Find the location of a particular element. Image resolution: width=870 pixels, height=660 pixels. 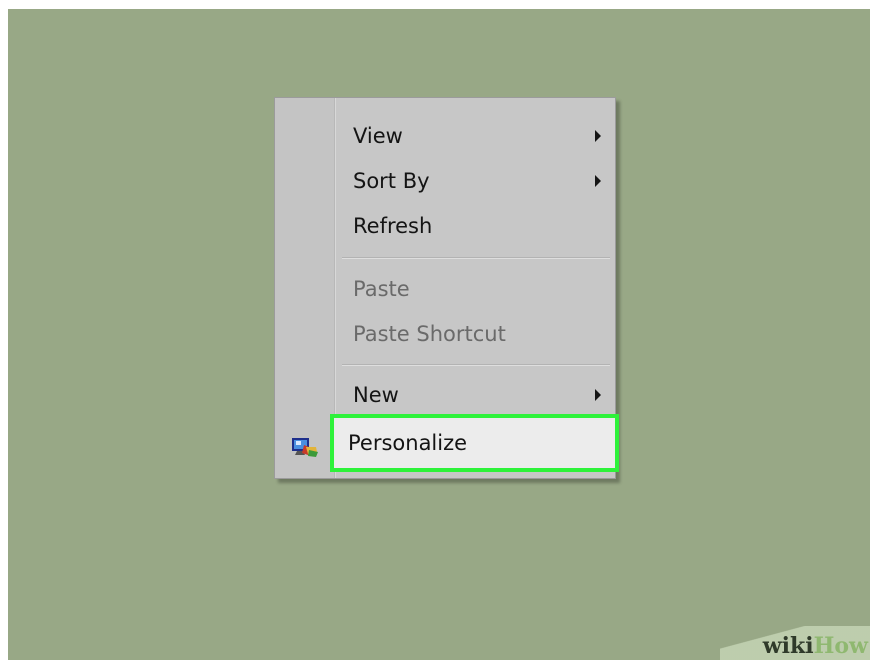

menu-item-label: Refresh is located at coordinates (393, 226).